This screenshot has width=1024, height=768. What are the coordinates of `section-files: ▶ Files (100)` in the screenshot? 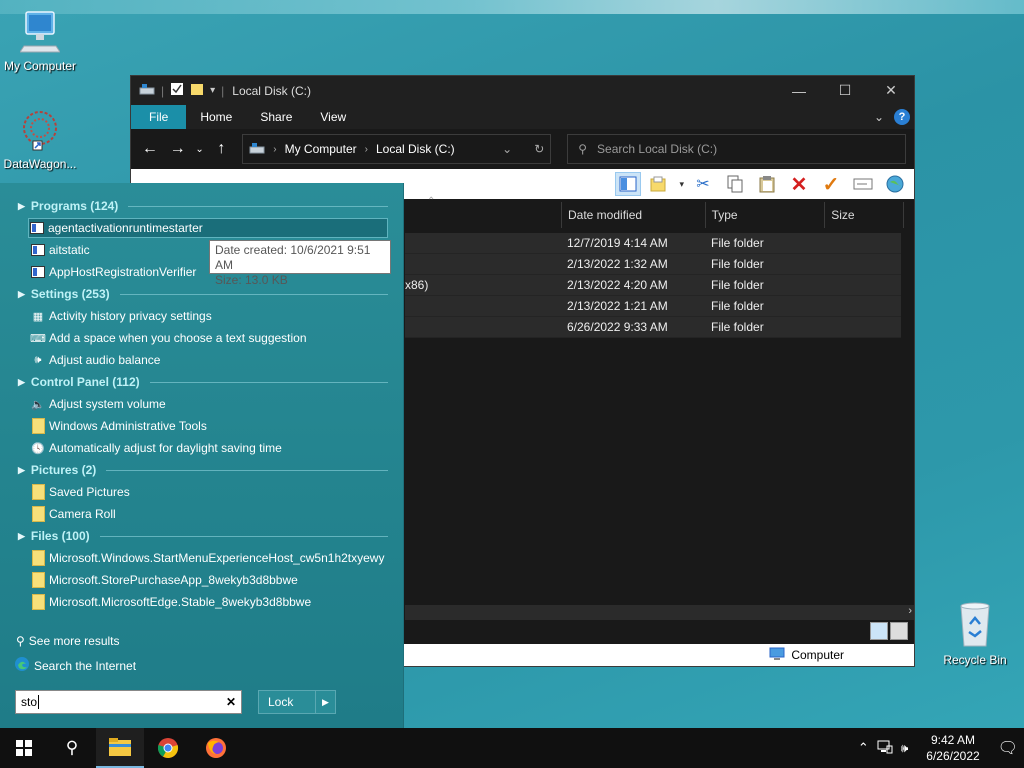 It's located at (203, 536).